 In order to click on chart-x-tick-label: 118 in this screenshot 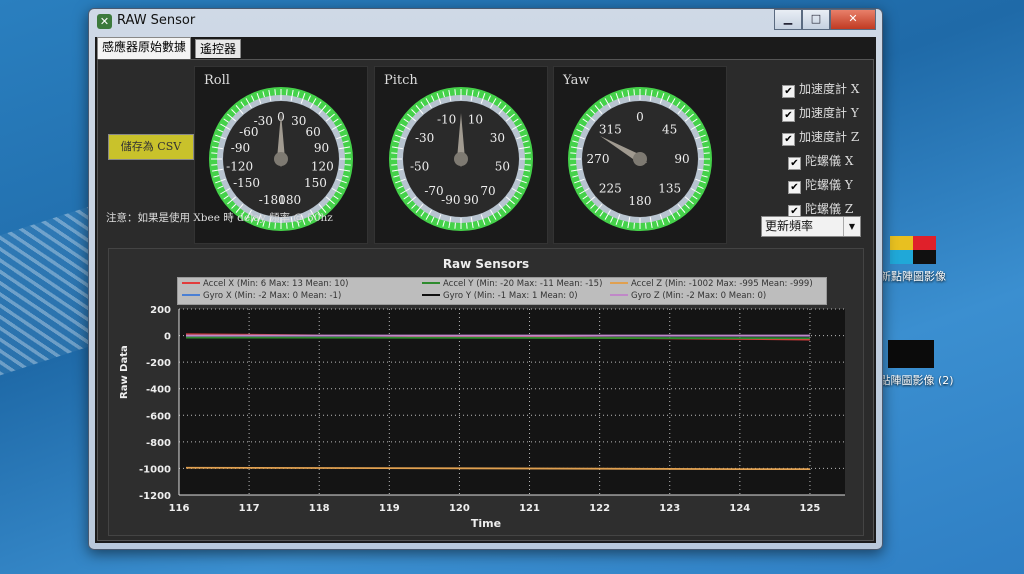, I will do `click(319, 508)`.